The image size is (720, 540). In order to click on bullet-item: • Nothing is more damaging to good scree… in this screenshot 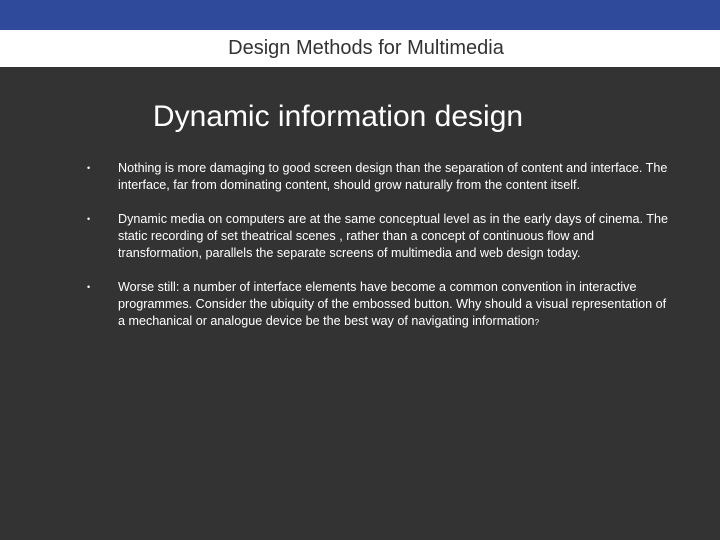, I will do `click(381, 177)`.